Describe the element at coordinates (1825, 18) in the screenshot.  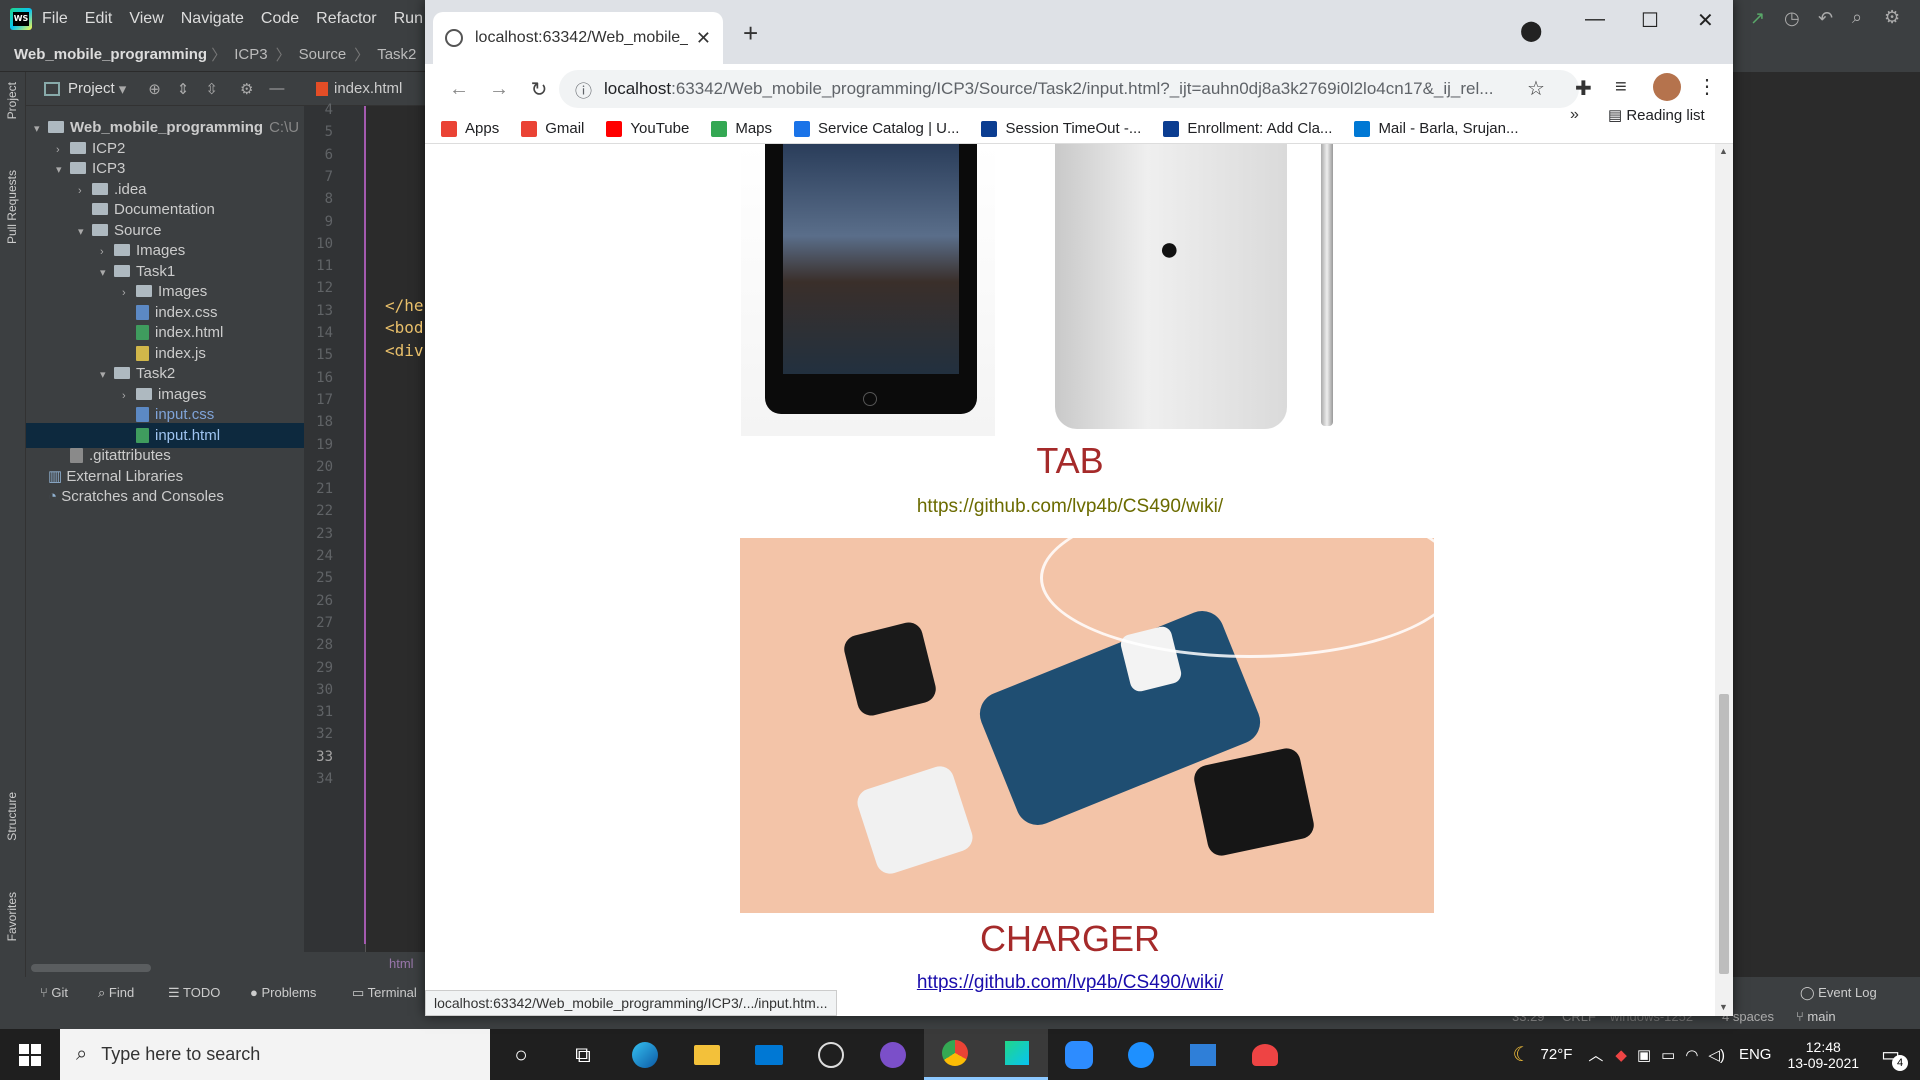
I see `undo-icon: ↶` at that location.